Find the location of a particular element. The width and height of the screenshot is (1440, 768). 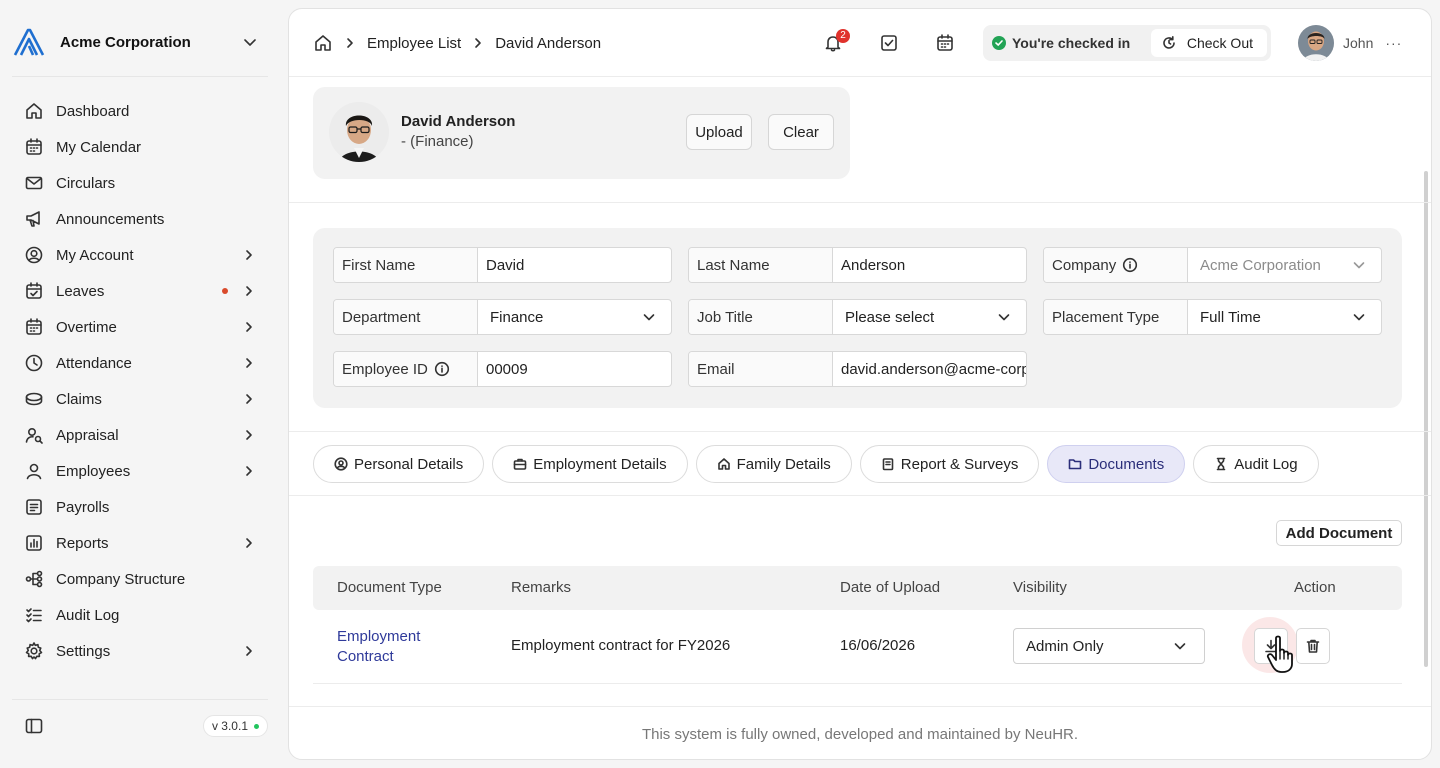

sidebar-item-settings: Settings is located at coordinates (140, 651).